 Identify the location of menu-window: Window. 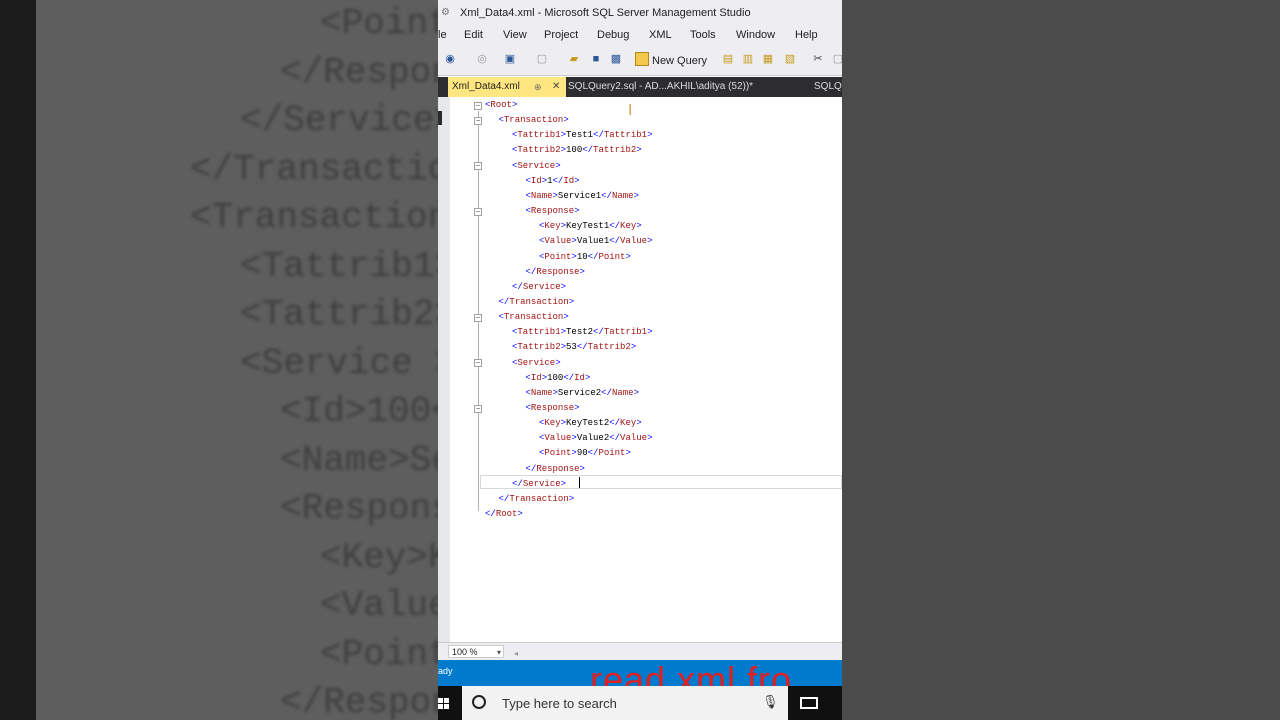
(755, 35).